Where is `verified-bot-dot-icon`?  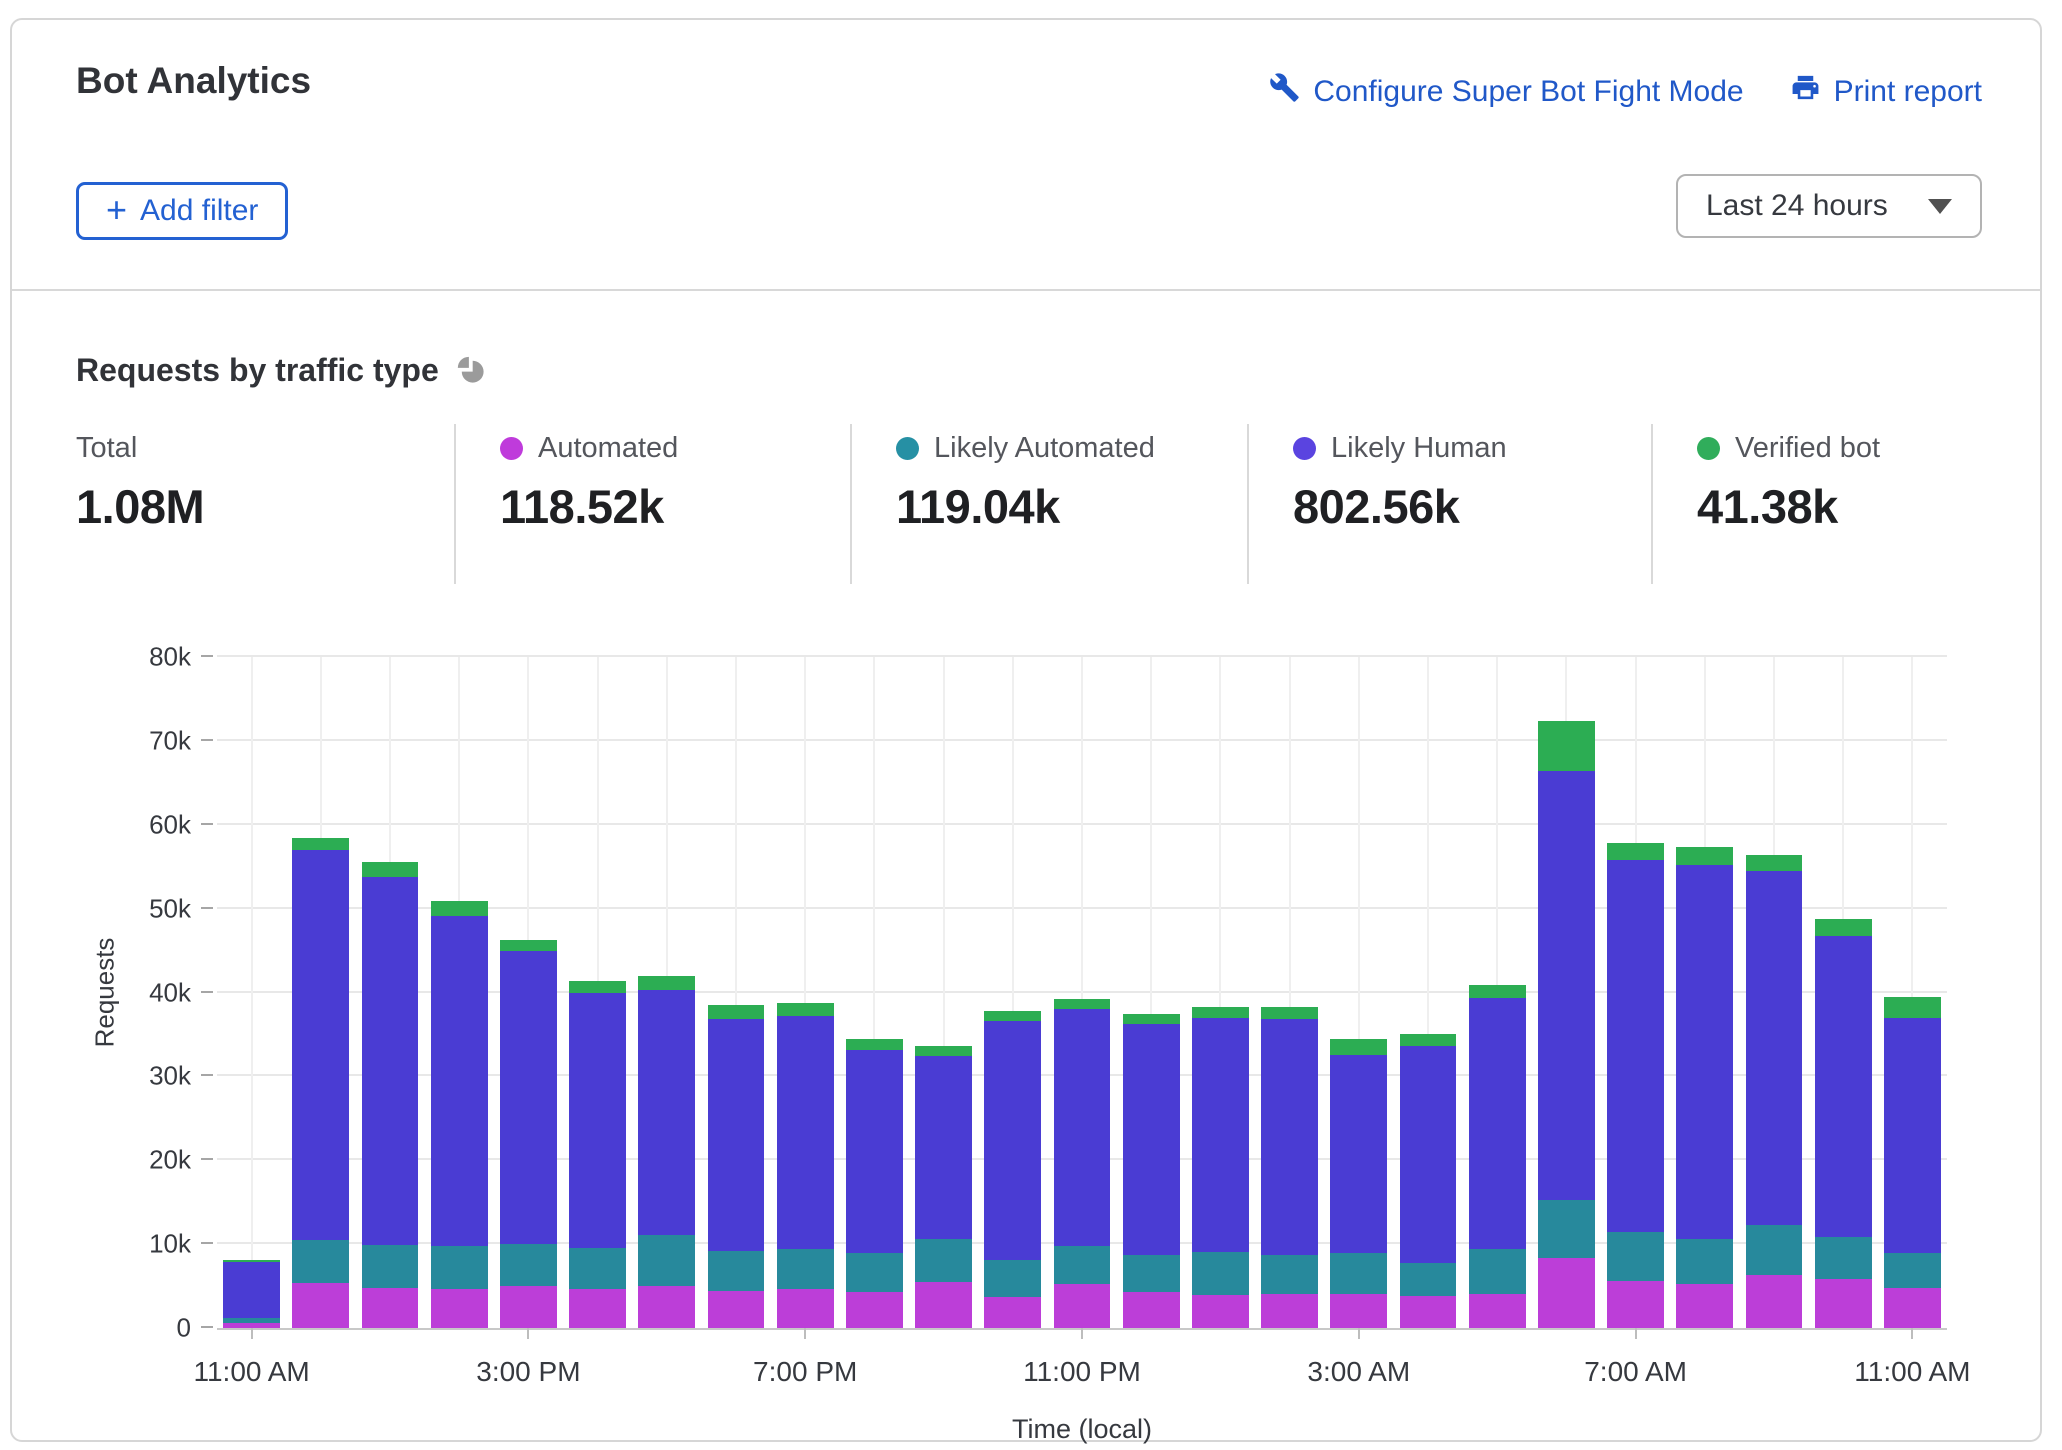 verified-bot-dot-icon is located at coordinates (1708, 448).